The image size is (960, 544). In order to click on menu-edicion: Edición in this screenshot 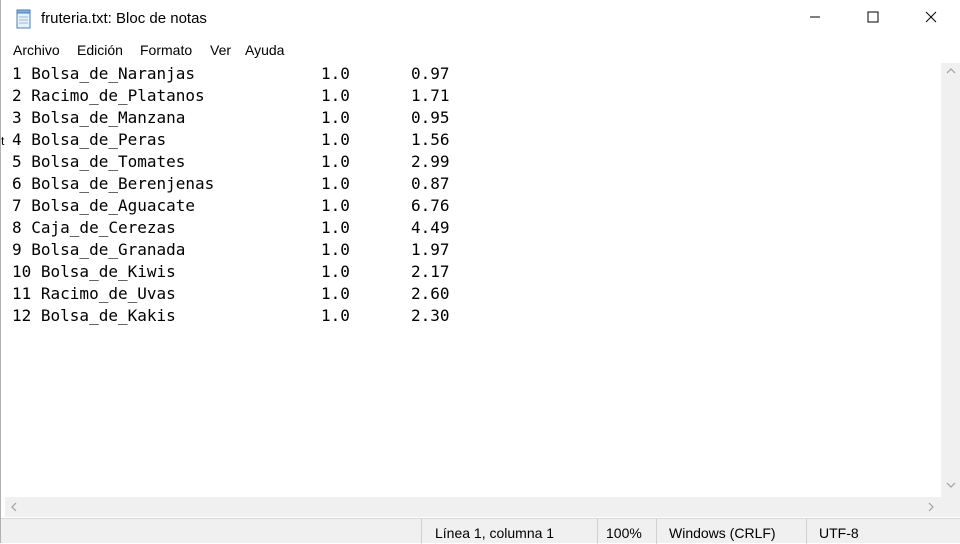, I will do `click(100, 50)`.